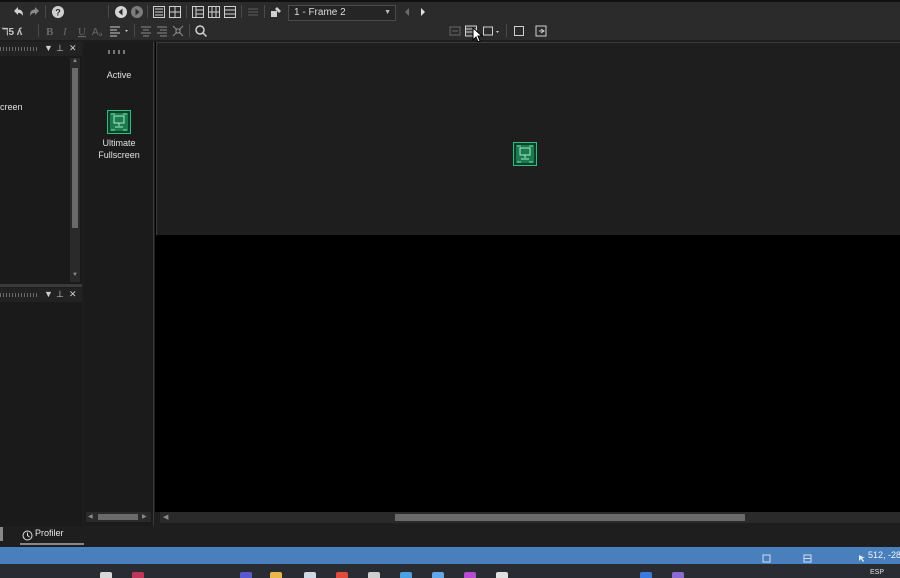 The image size is (900, 578). I want to click on text-tools-icon: ℸ5 ʎ, so click(18, 31).